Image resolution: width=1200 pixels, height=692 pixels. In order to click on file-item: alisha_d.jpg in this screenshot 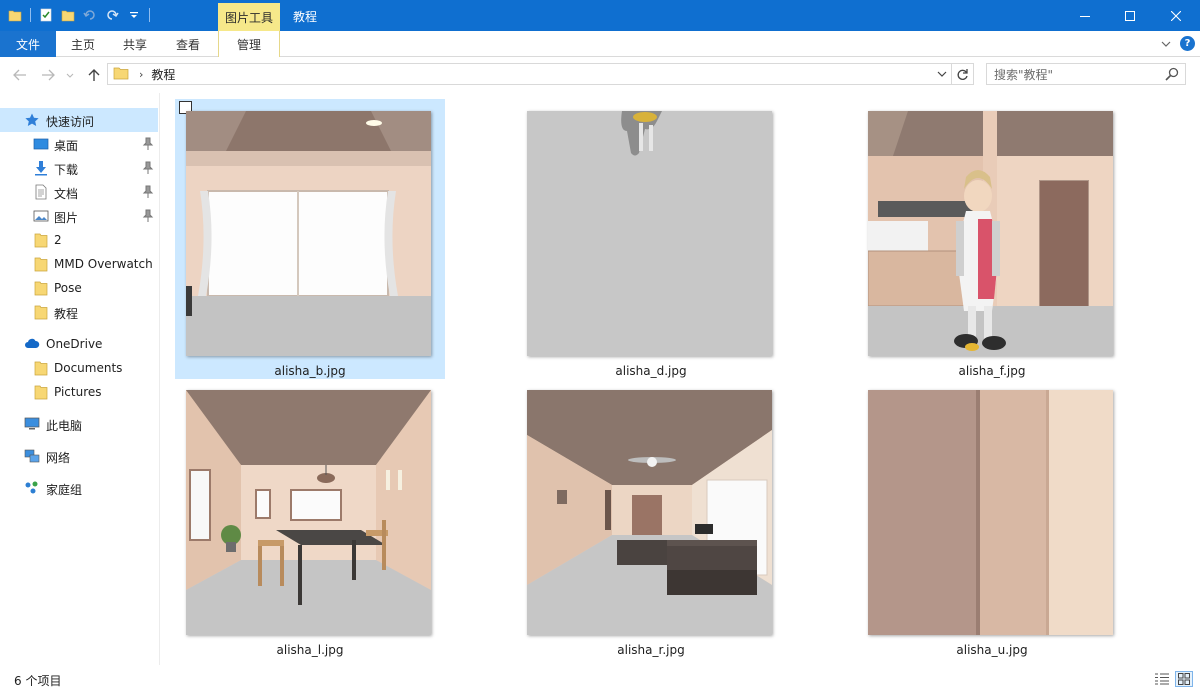, I will do `click(651, 239)`.